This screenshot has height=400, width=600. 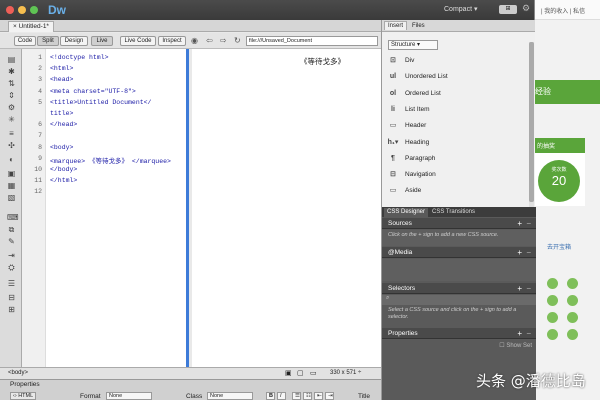 I want to click on indent-icon: ✎, so click(x=11, y=241).